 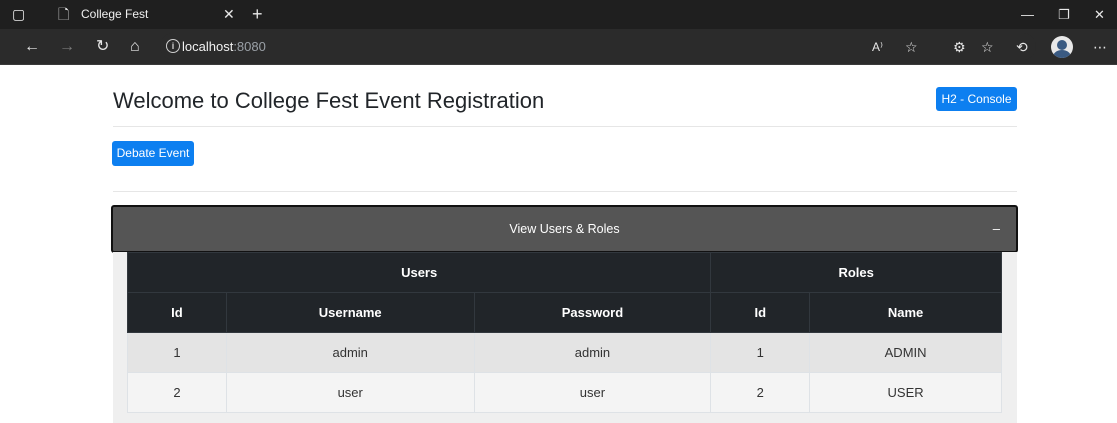 What do you see at coordinates (135, 47) in the screenshot?
I see `home-icon: ⌂` at bounding box center [135, 47].